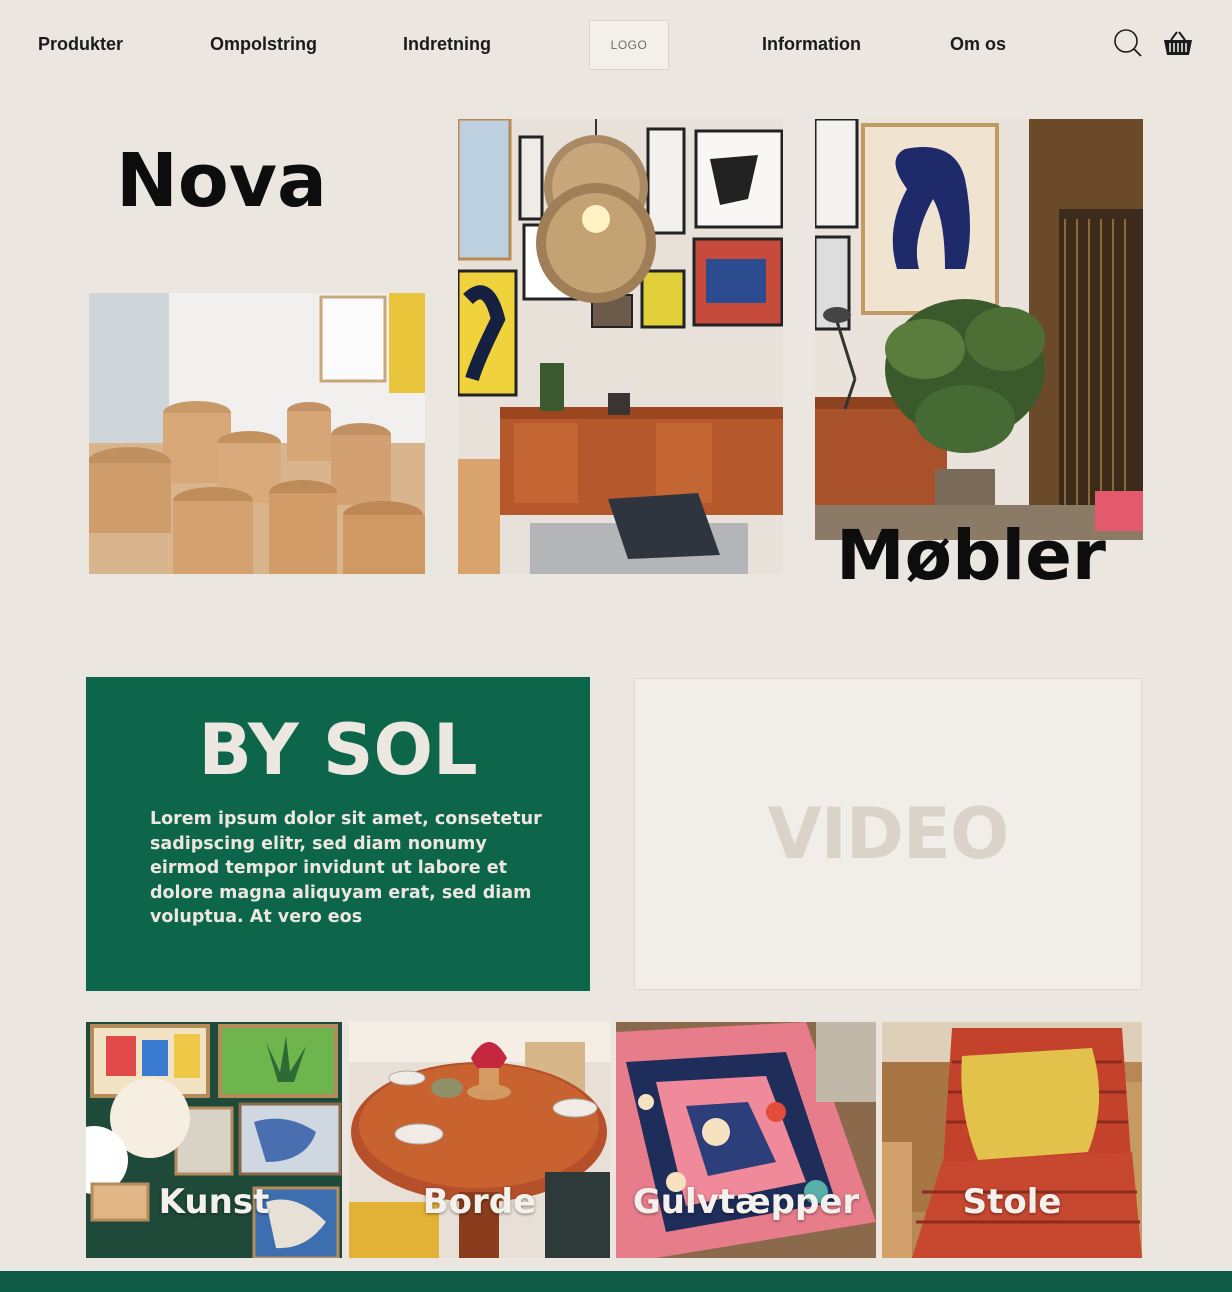 The width and height of the screenshot is (1232, 1292). I want to click on logo-text: LOGO, so click(629, 45).